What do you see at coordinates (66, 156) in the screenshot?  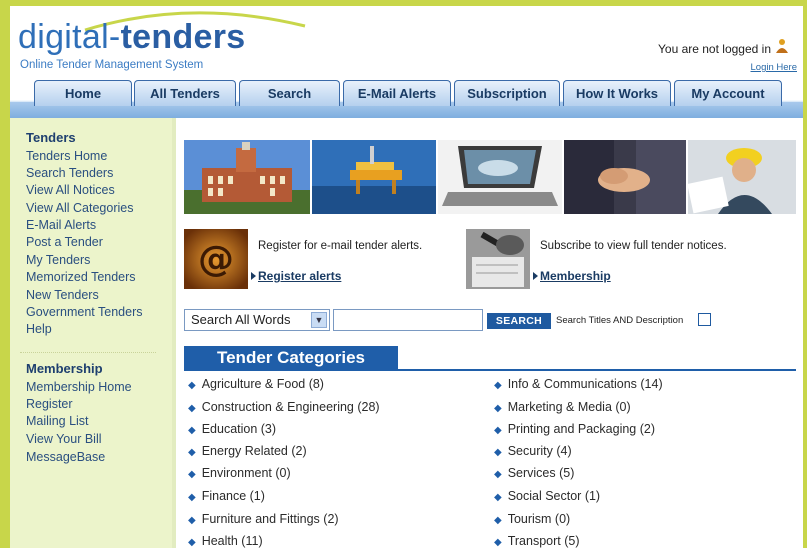 I see `sidebar-item-tenders-home: Tenders Home` at bounding box center [66, 156].